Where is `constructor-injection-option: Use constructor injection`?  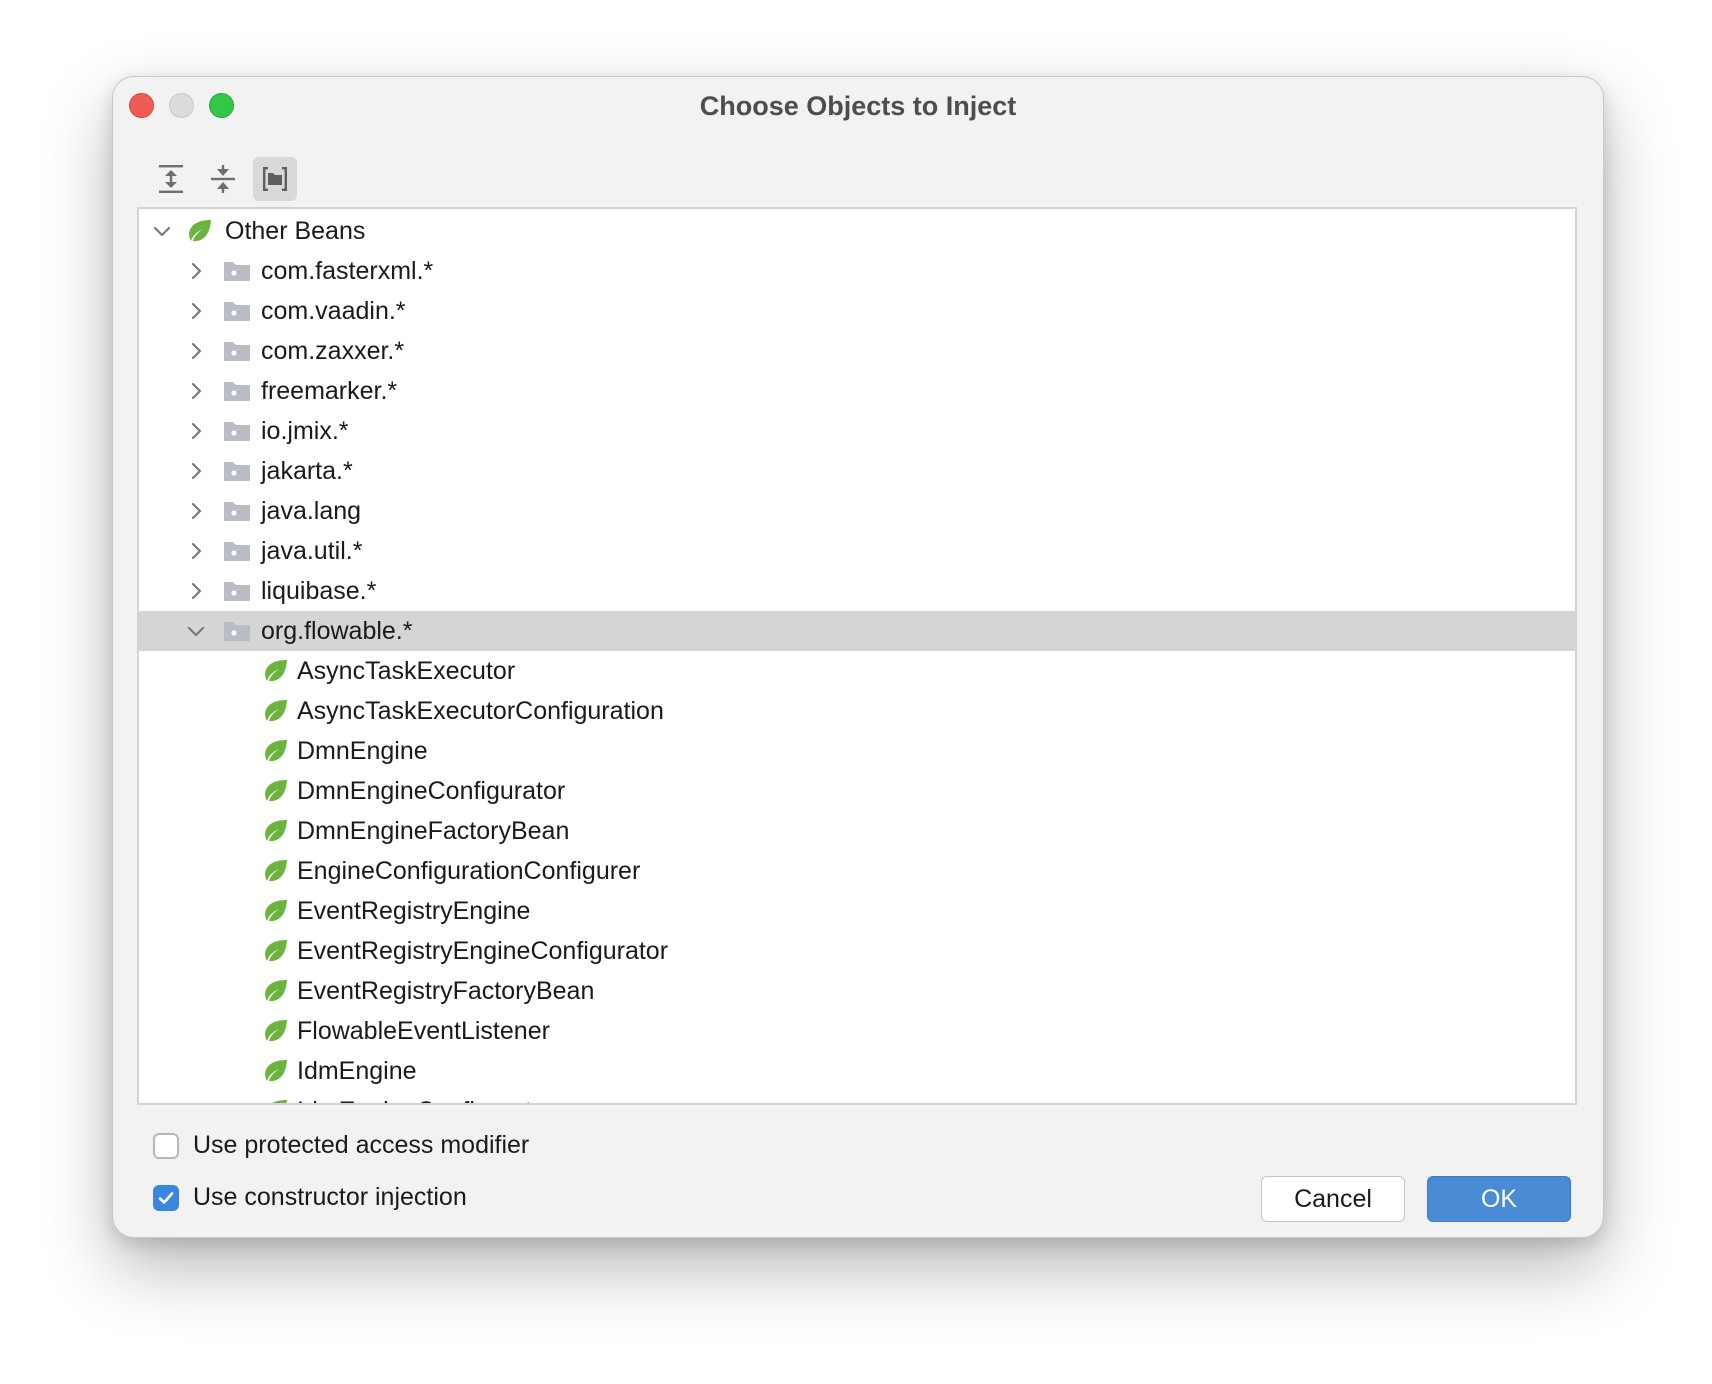
constructor-injection-option: Use constructor injection is located at coordinates (310, 1197).